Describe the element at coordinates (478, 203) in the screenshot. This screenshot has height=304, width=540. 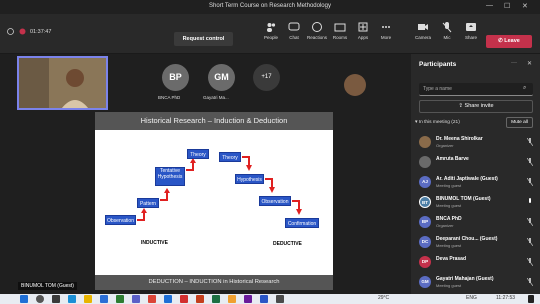
I see `participant-row: BT BINUMOL TOM (Guest) Meeting guest` at that location.